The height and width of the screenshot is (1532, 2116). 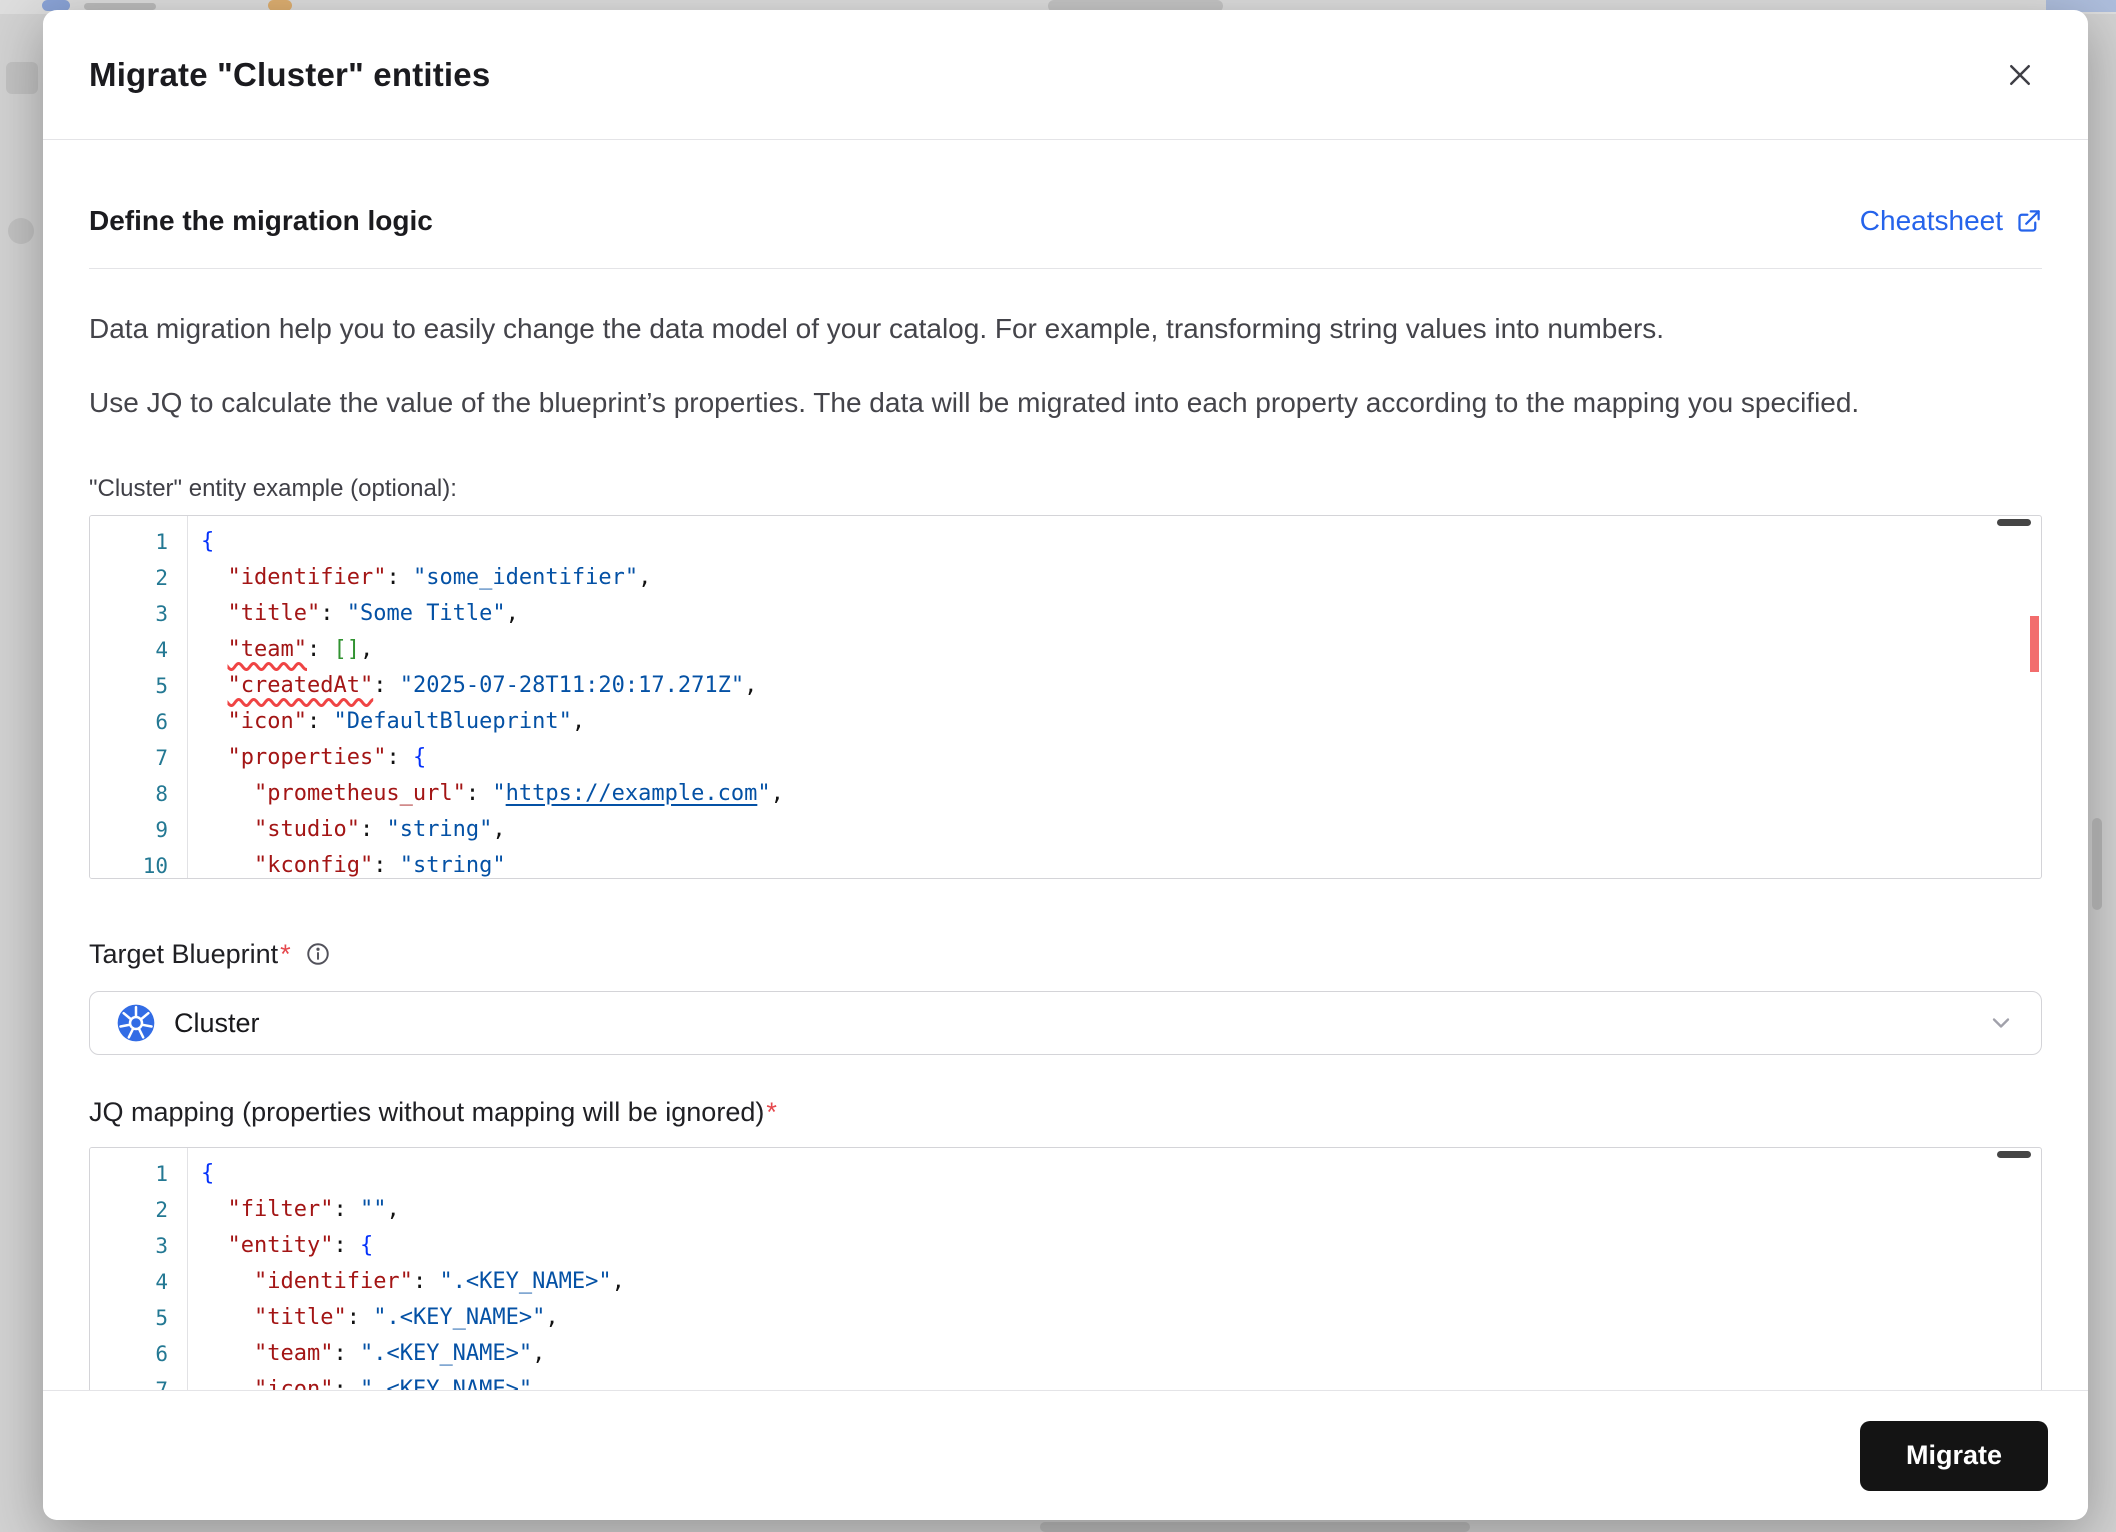 What do you see at coordinates (261, 220) in the screenshot?
I see `section-heading: Define the migration logic` at bounding box center [261, 220].